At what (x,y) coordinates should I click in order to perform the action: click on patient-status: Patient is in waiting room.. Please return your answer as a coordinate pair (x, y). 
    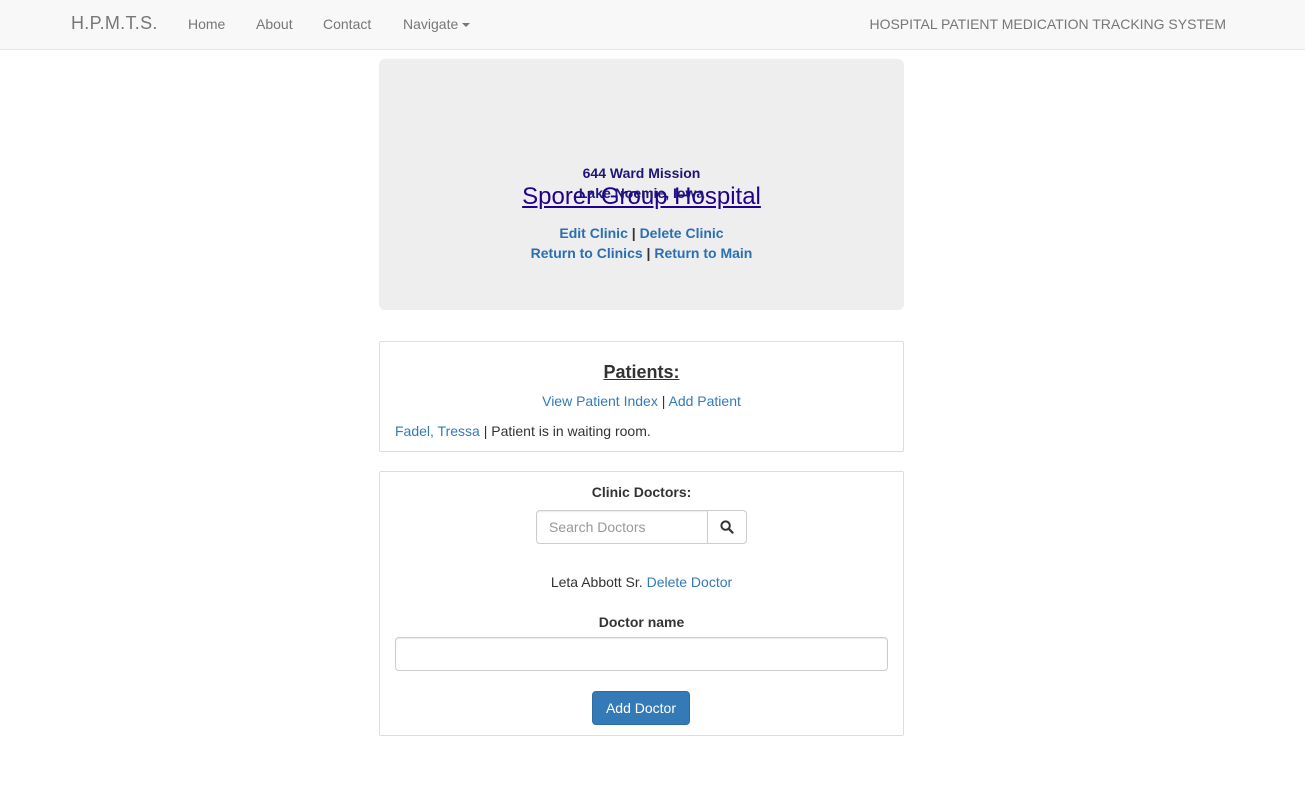
    Looking at the image, I should click on (571, 431).